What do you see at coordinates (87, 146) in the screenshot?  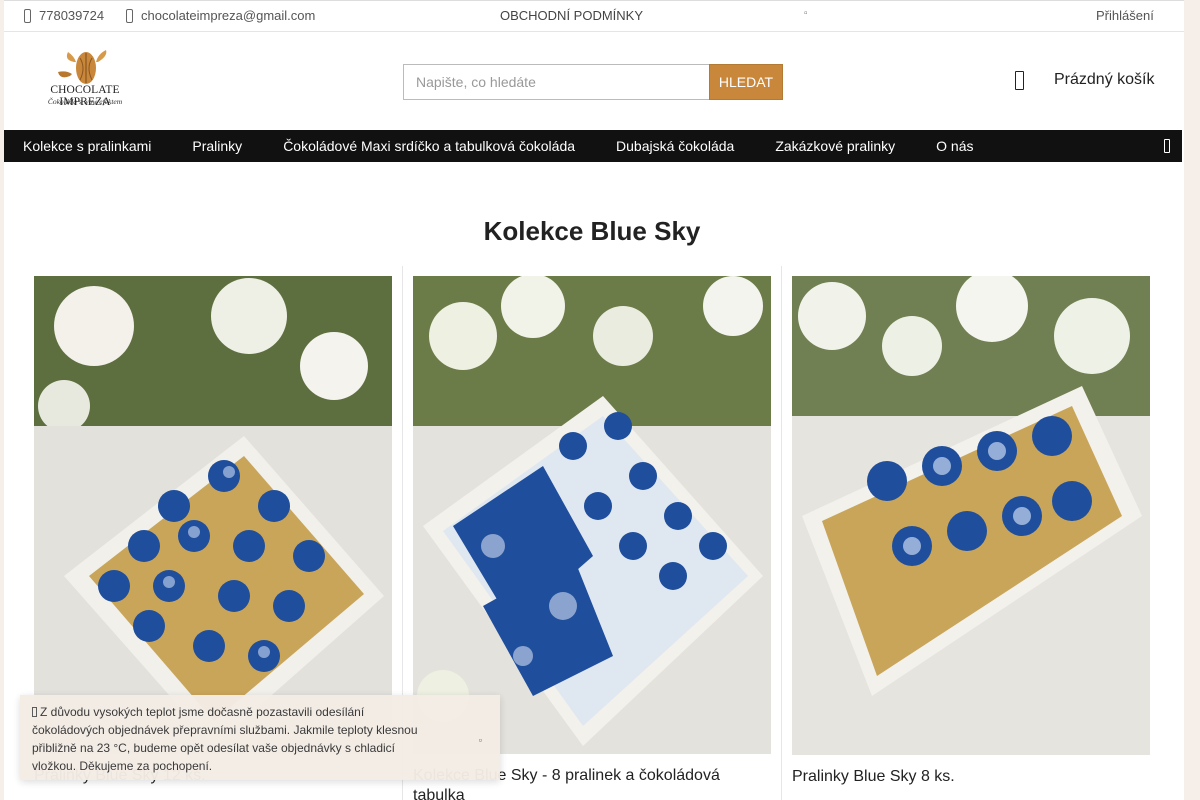 I see `nav-item-kolekce: Kolekce s pralinkami` at bounding box center [87, 146].